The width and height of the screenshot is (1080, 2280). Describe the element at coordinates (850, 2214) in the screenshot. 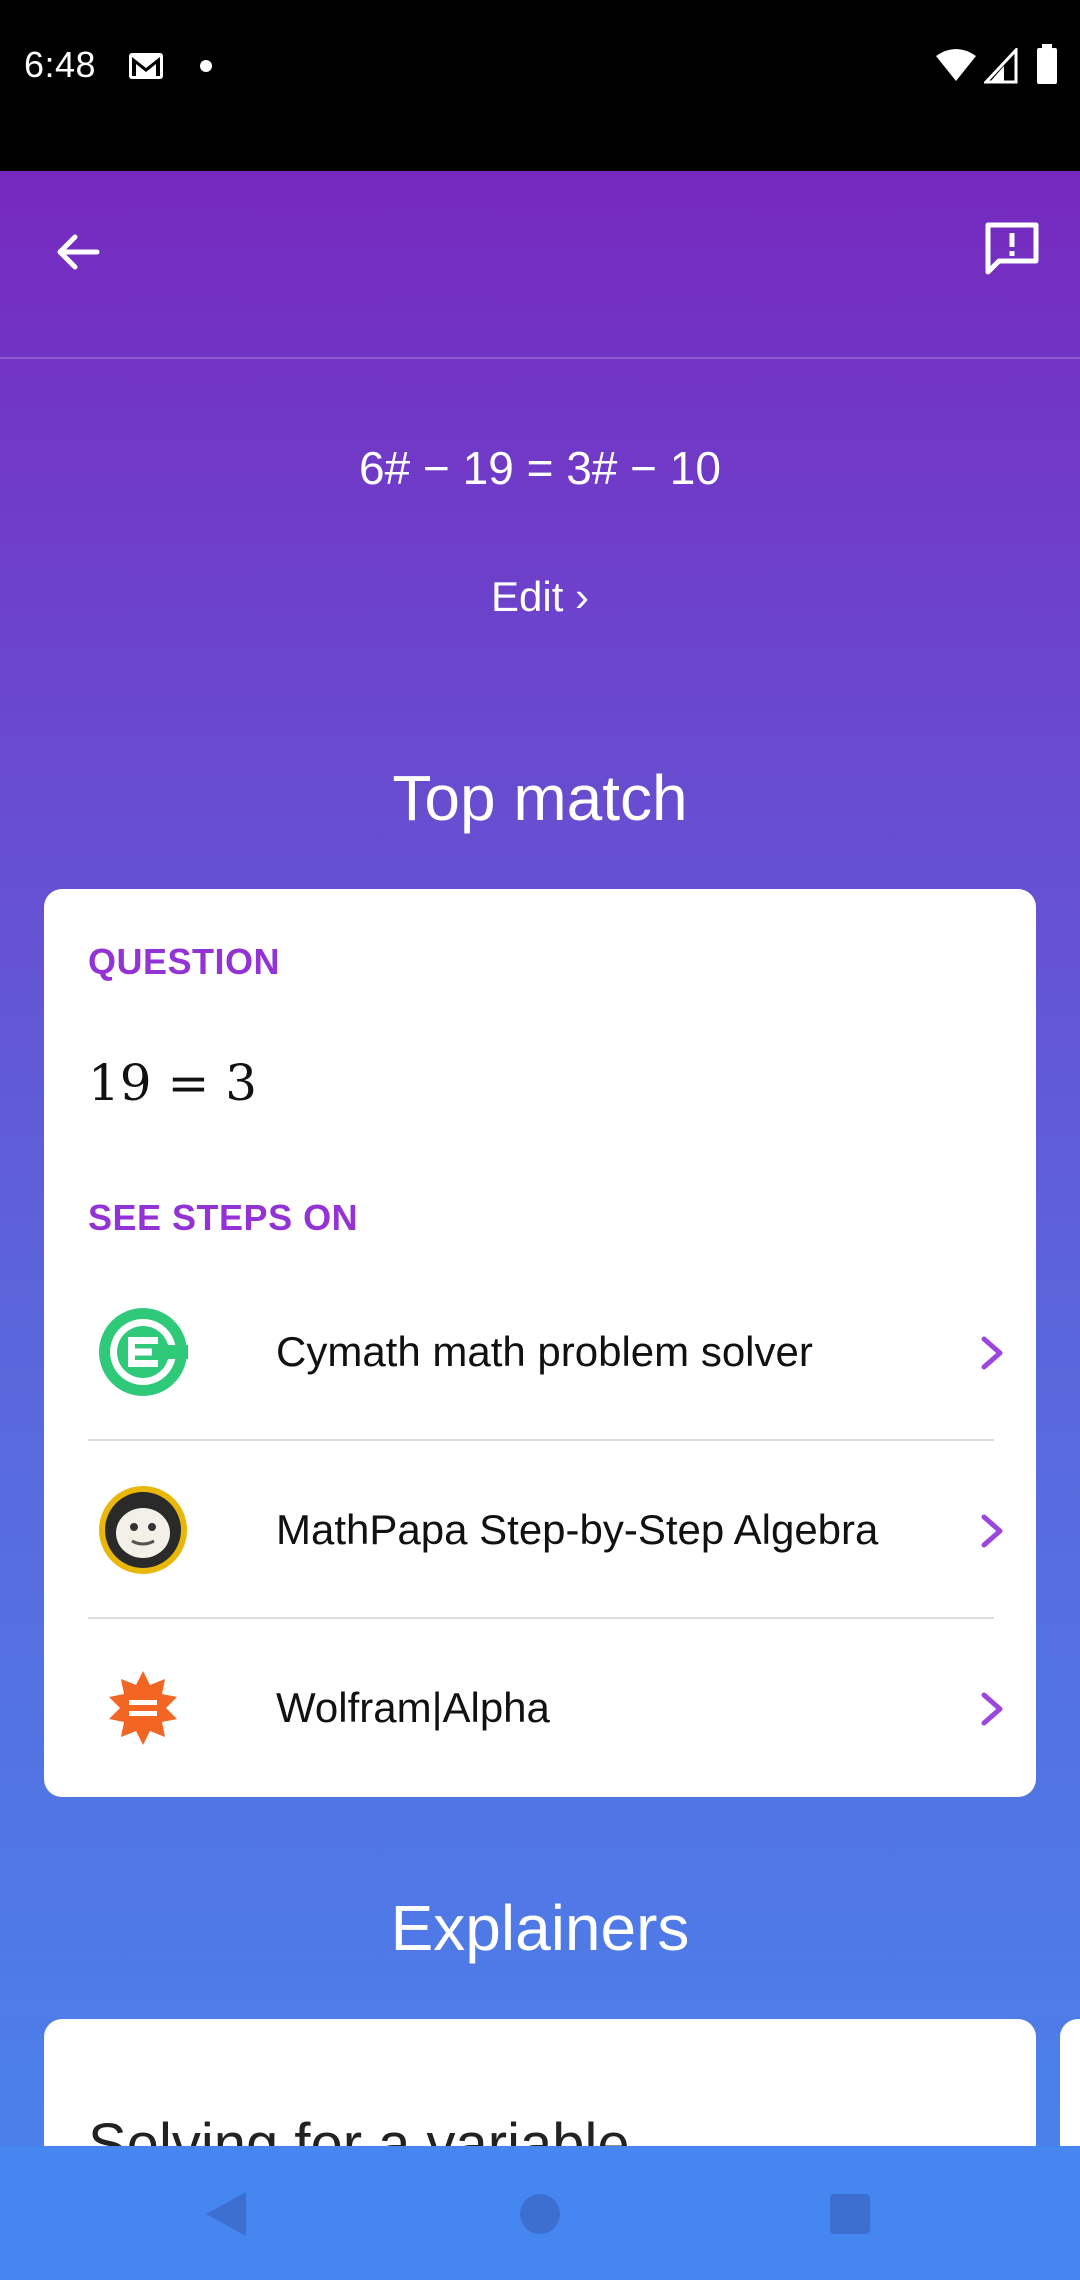

I see `nav-recents-icon` at that location.